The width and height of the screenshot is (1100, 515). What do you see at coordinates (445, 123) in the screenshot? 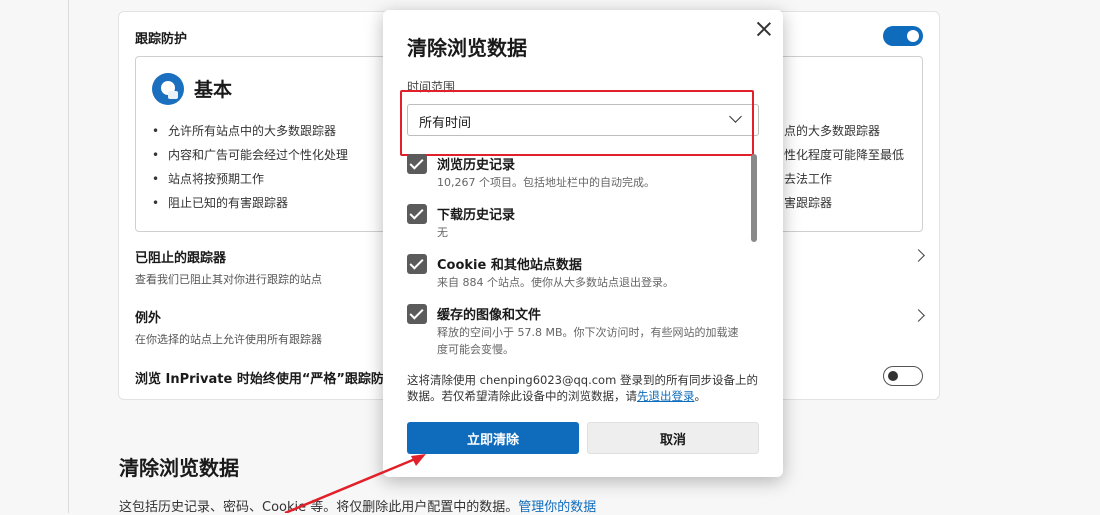
I see `time-range-value: 所有时间` at bounding box center [445, 123].